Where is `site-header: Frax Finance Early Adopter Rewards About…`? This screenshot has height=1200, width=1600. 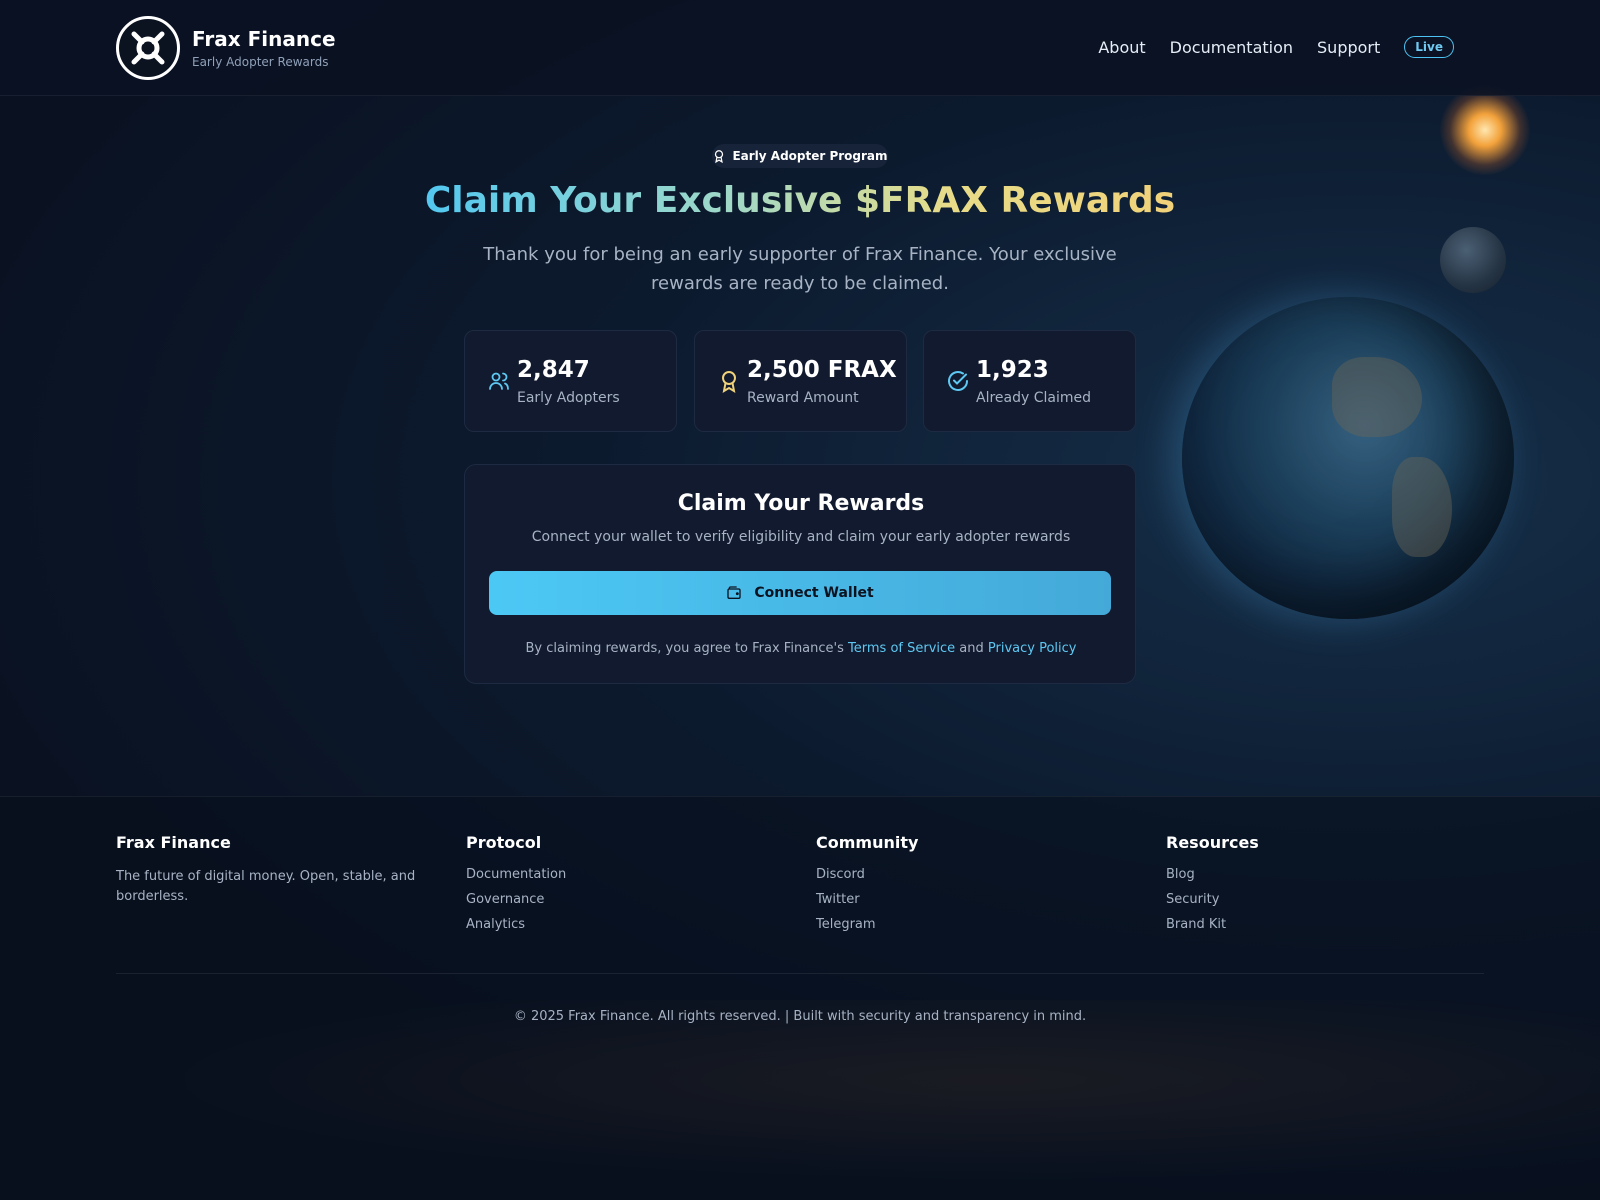 site-header: Frax Finance Early Adopter Rewards About… is located at coordinates (800, 48).